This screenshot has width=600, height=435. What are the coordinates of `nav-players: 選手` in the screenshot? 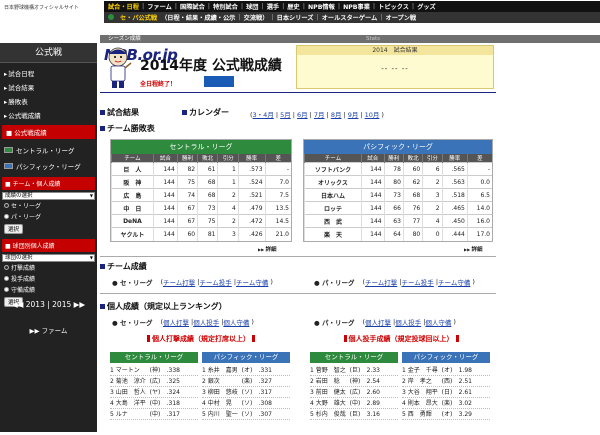 It's located at (273, 6).